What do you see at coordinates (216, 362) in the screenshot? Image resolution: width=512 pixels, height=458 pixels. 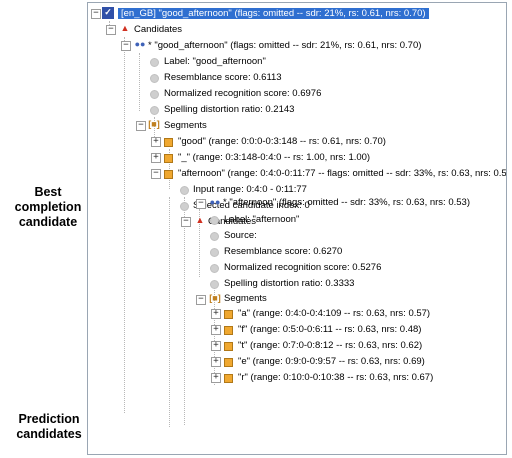 I see `letter-e-toggle: +` at bounding box center [216, 362].